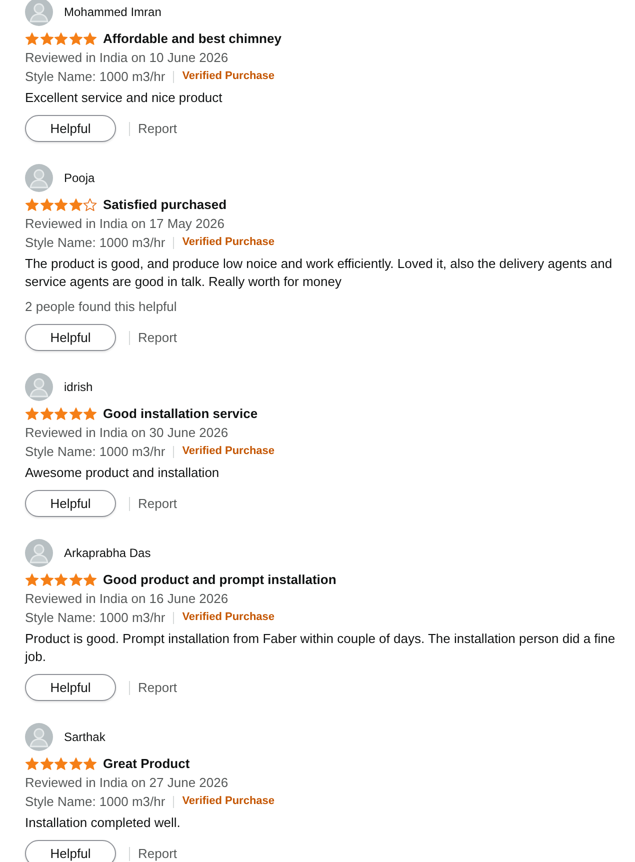 The image size is (635, 862). I want to click on review-title: Good installation service, so click(180, 414).